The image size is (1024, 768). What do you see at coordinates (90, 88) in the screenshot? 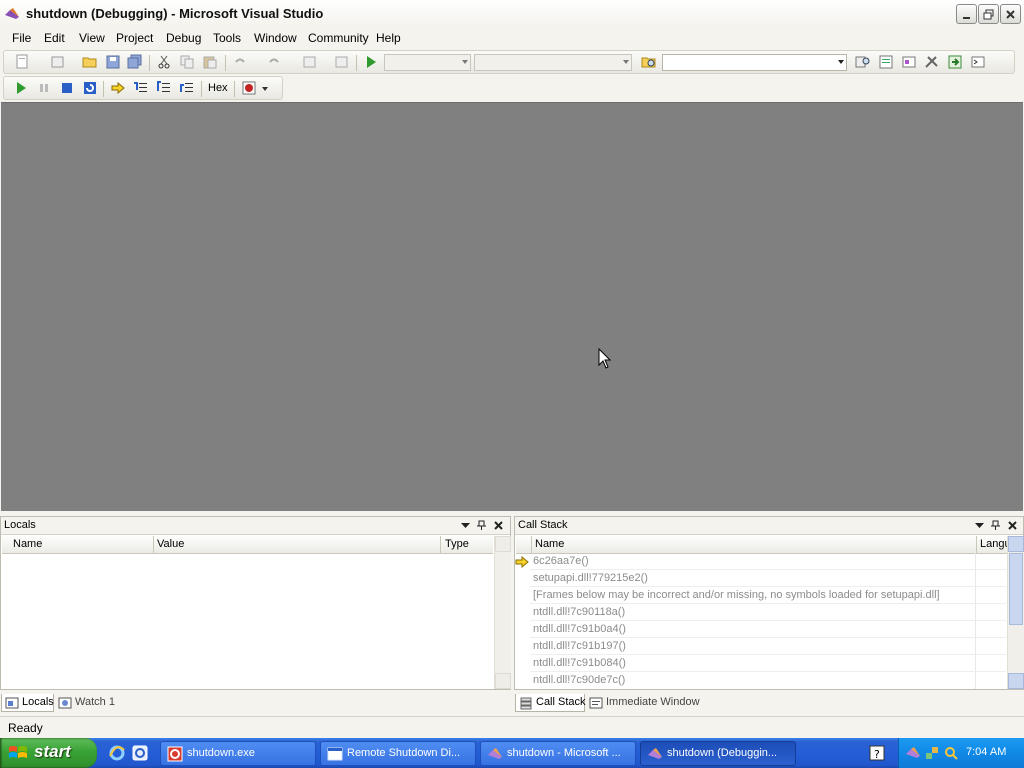
I see `restart-icon` at bounding box center [90, 88].